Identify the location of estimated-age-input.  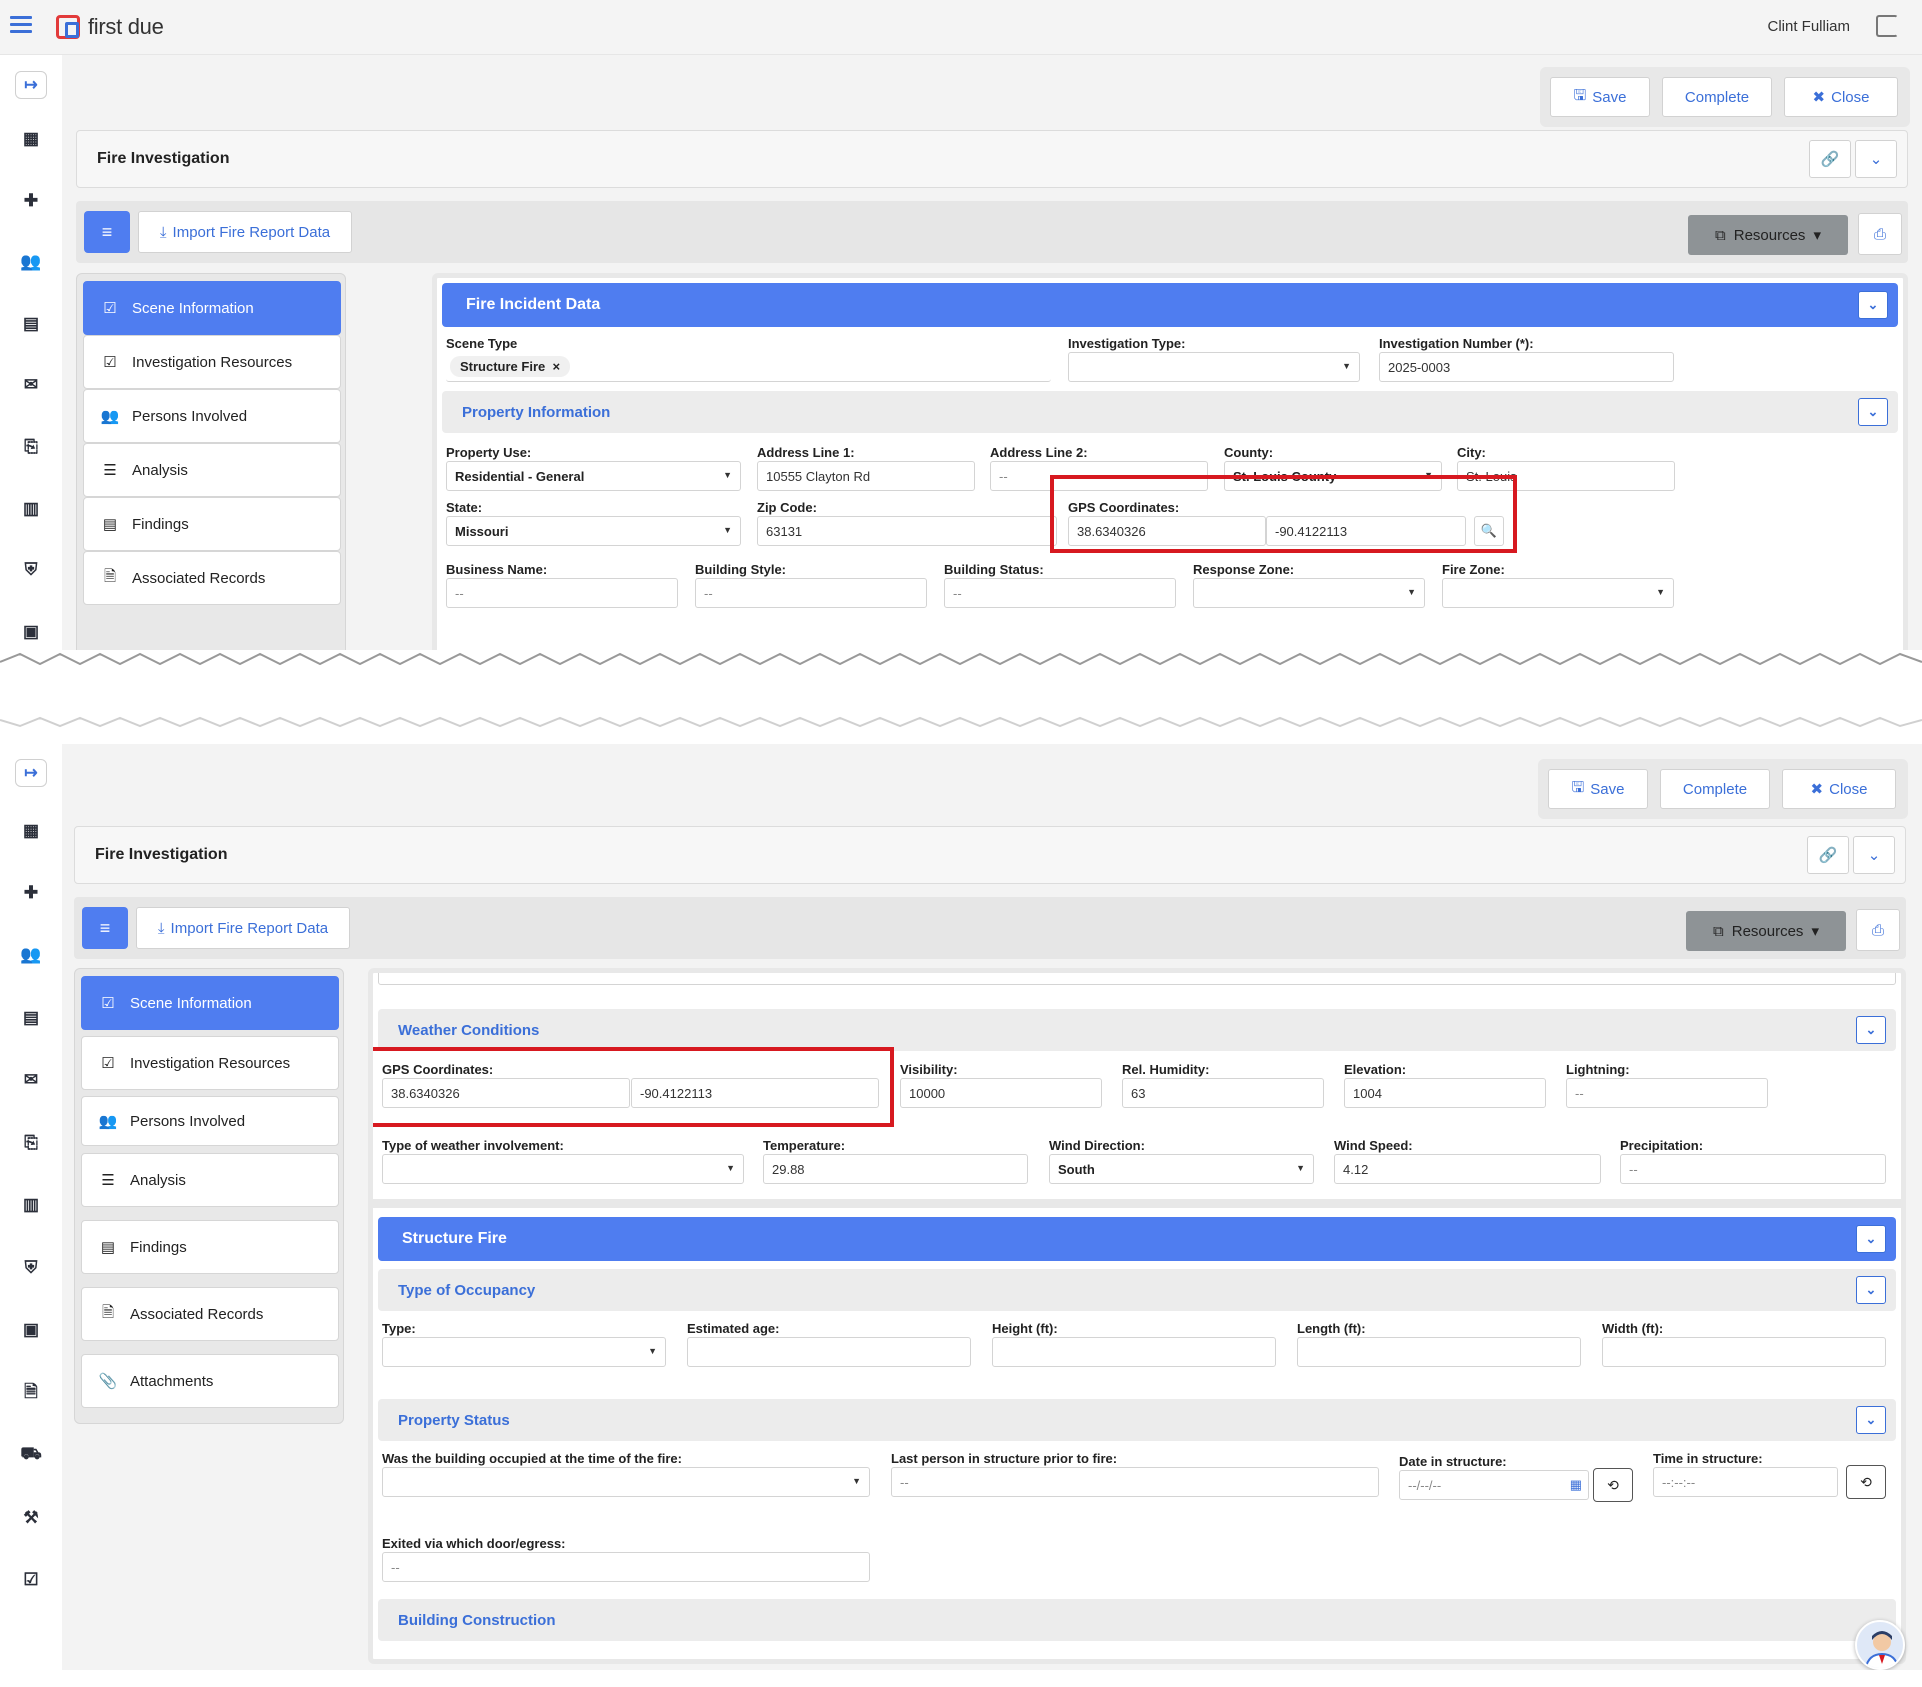
(829, 1352).